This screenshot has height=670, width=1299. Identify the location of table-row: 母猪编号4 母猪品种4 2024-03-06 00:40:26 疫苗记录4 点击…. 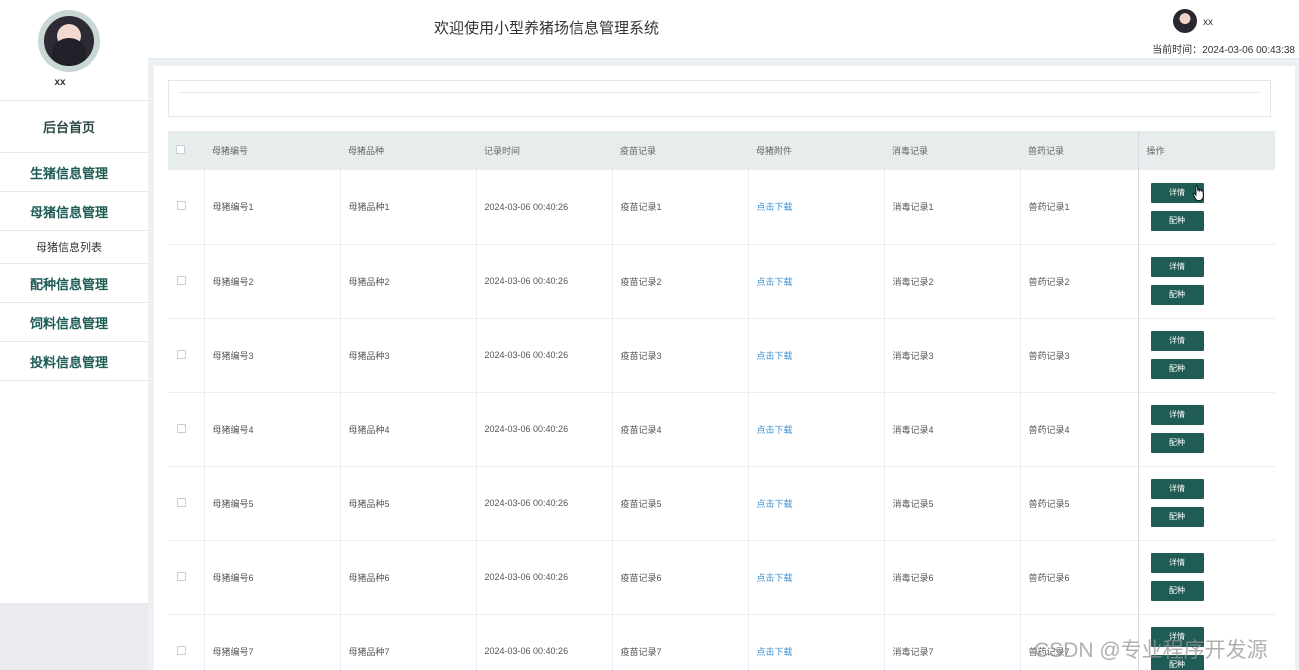
(721, 429).